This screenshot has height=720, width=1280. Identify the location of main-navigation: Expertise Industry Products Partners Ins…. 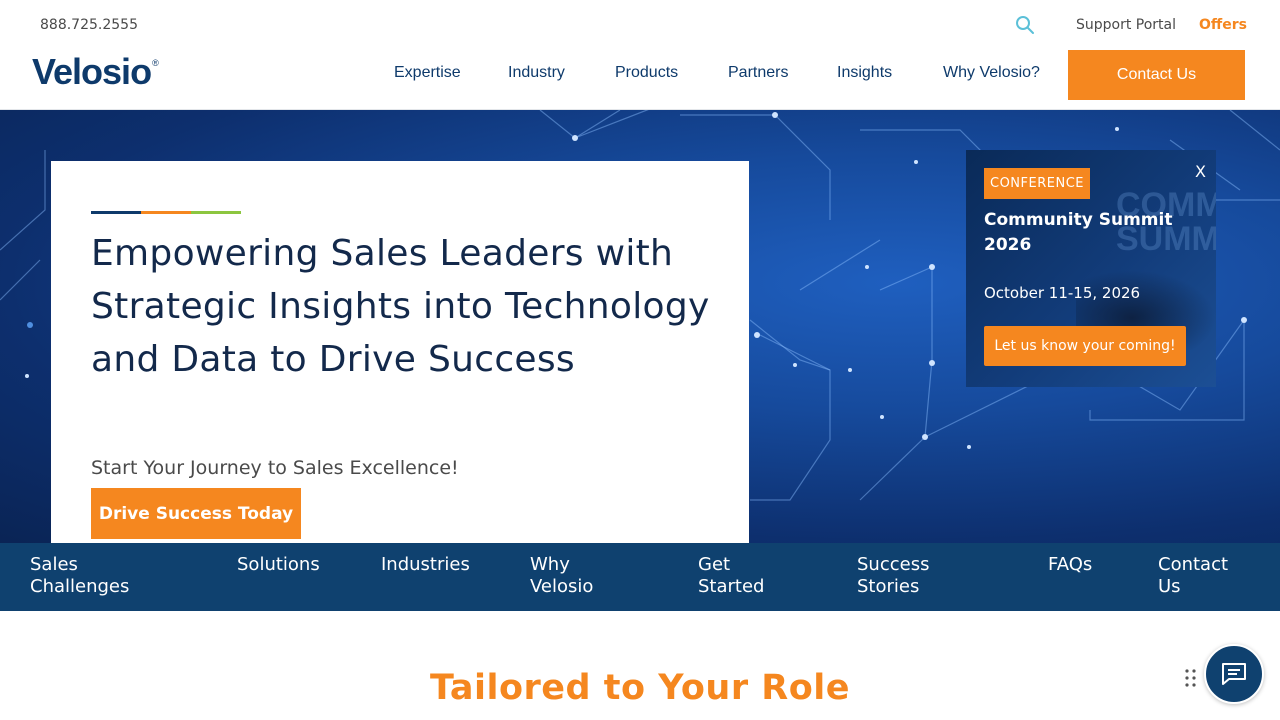
(530, 74).